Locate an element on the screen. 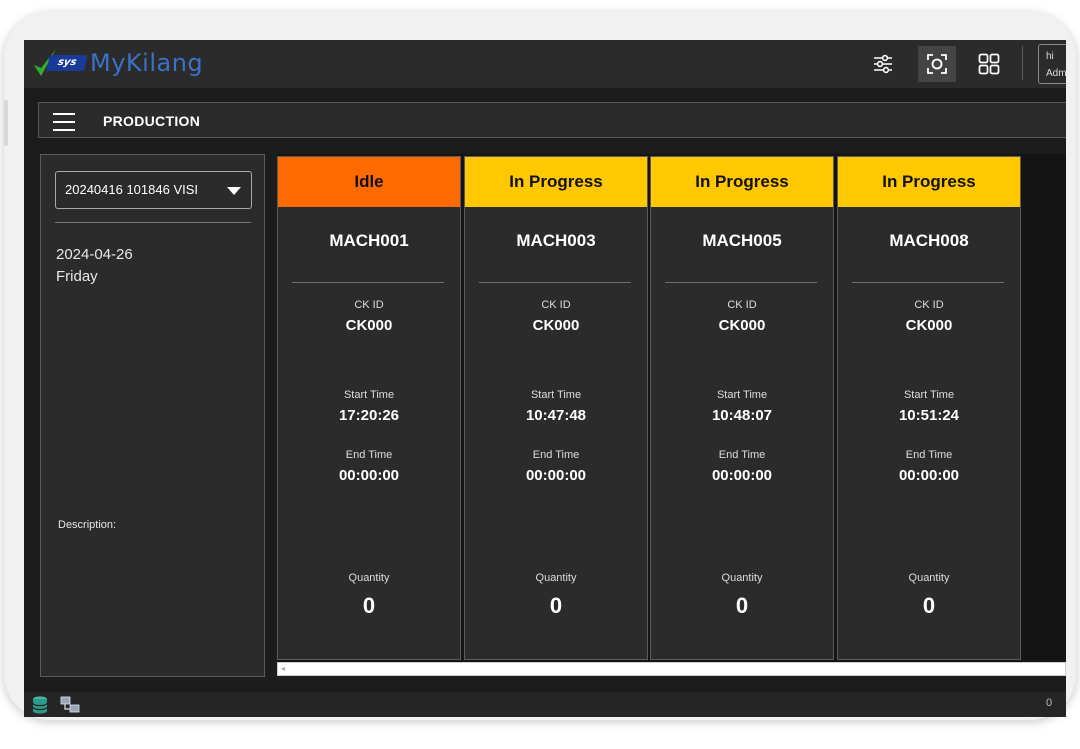  horizontal-scrollbar: ◂ is located at coordinates (671, 669).